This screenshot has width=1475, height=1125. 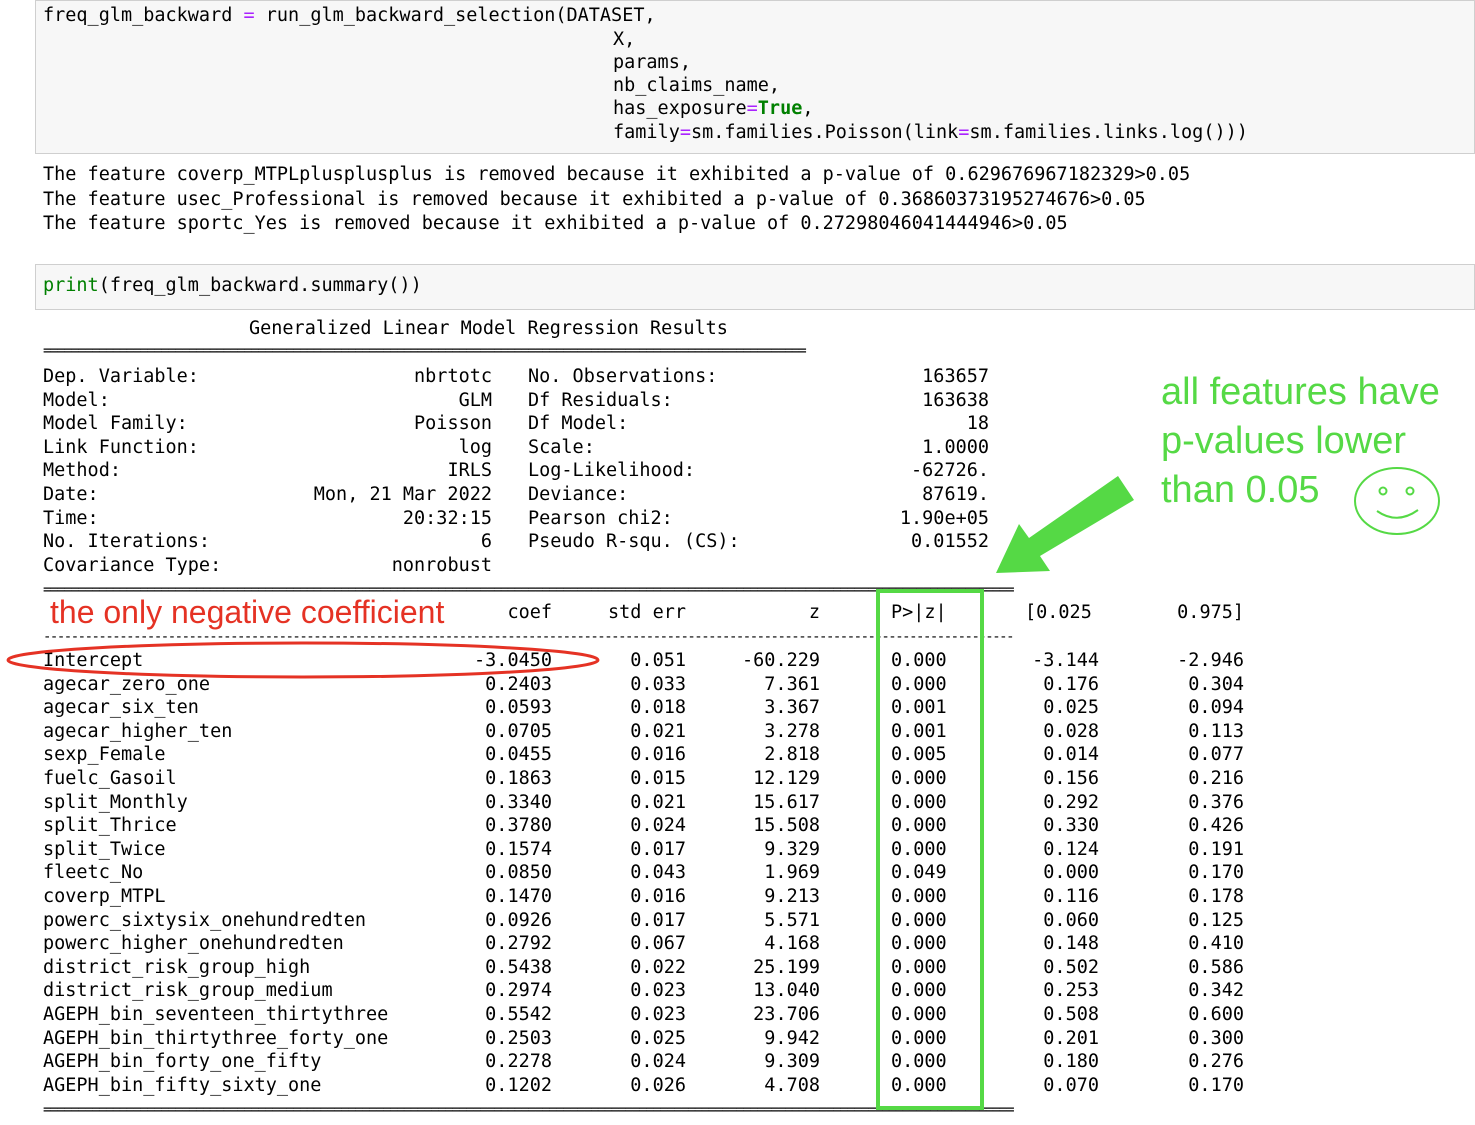 I want to click on pvalue-highlight-box, so click(x=930, y=849).